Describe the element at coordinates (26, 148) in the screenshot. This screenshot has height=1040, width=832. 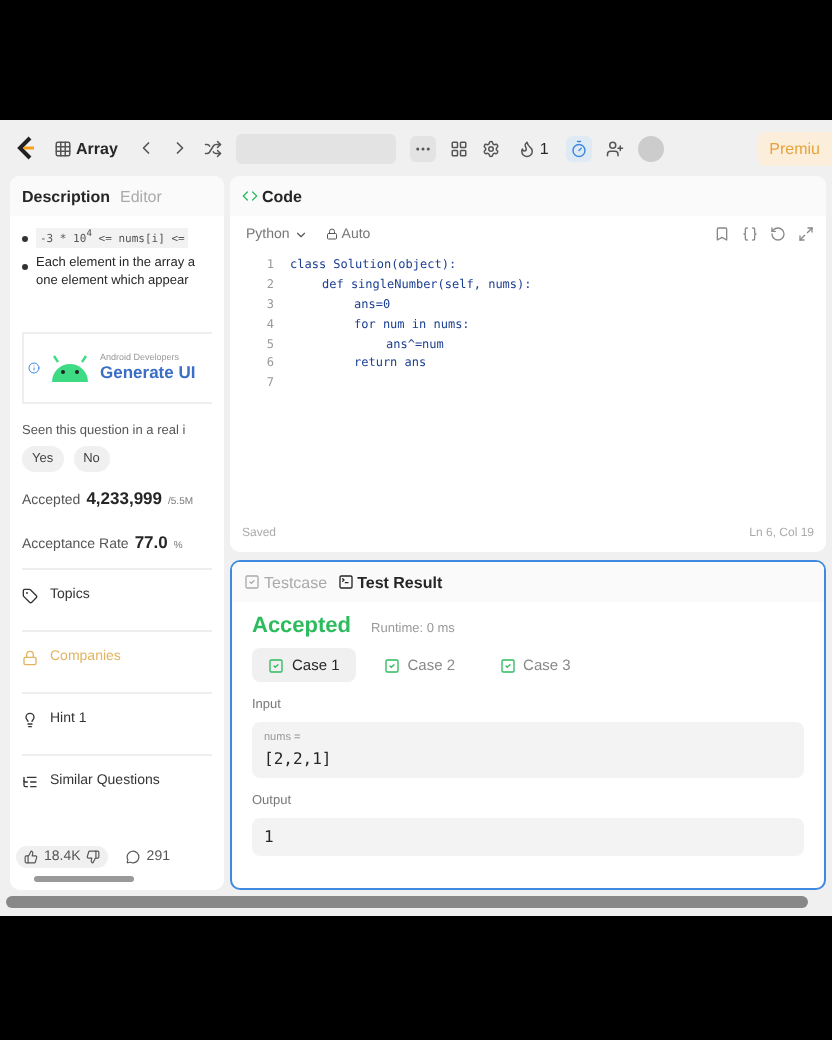
I see `logo-icon` at that location.